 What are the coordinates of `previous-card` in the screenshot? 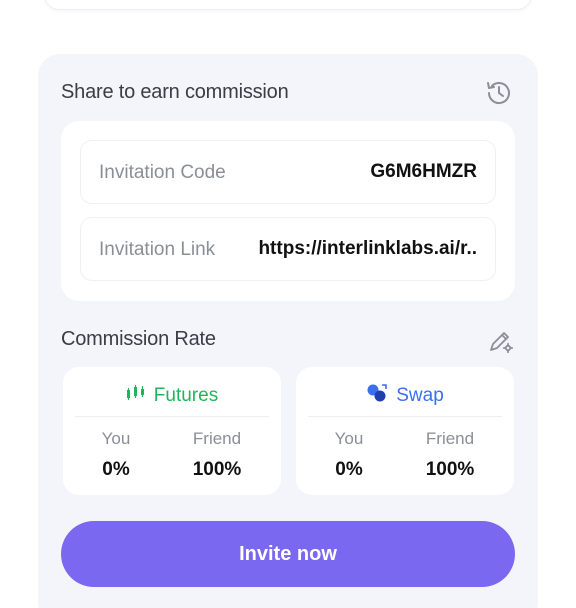 It's located at (288, 5).